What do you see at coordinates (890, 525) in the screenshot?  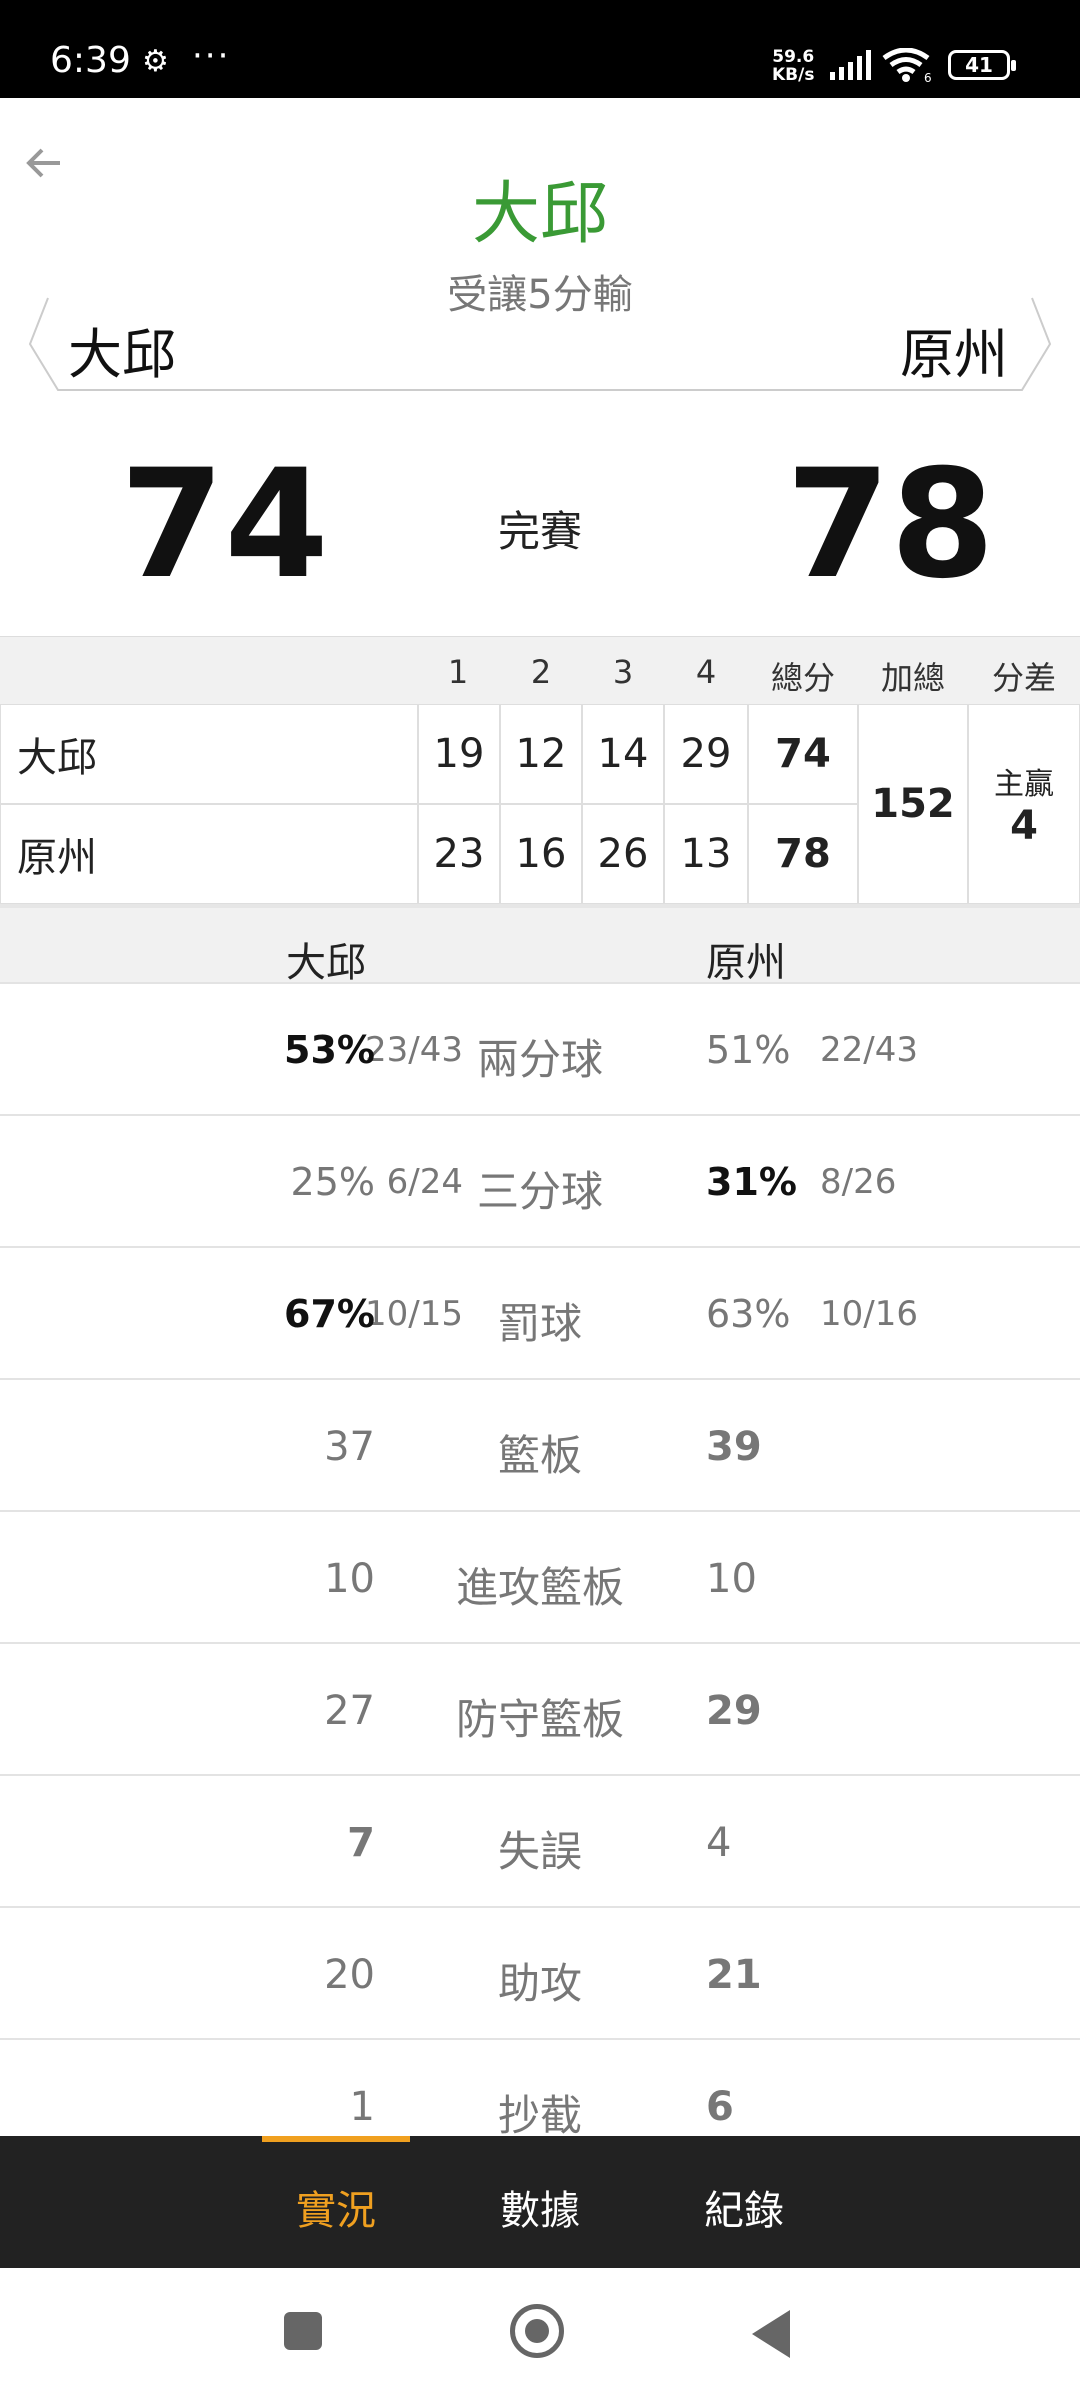 I see `away-score: 78` at bounding box center [890, 525].